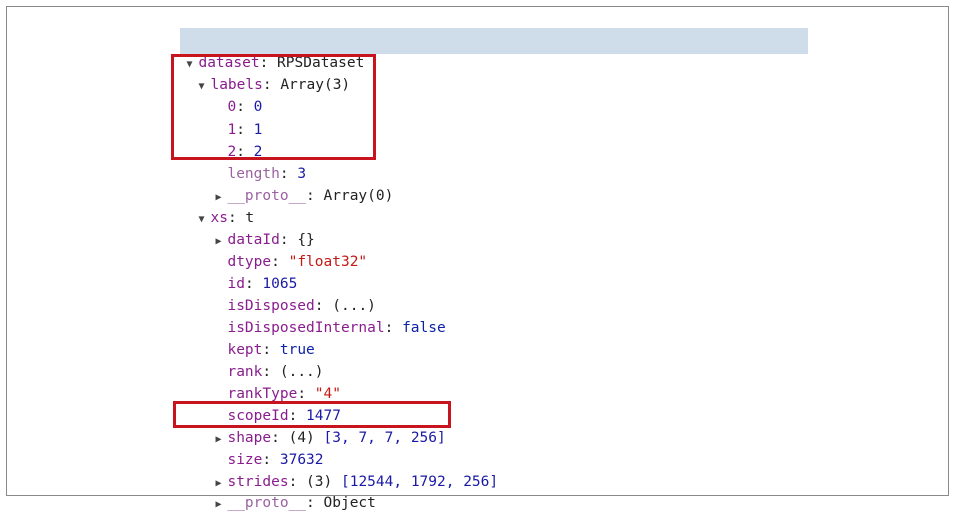 This screenshot has height=516, width=956. Describe the element at coordinates (284, 394) in the screenshot. I see `tree-node-rankType: rankType: "4"` at that location.